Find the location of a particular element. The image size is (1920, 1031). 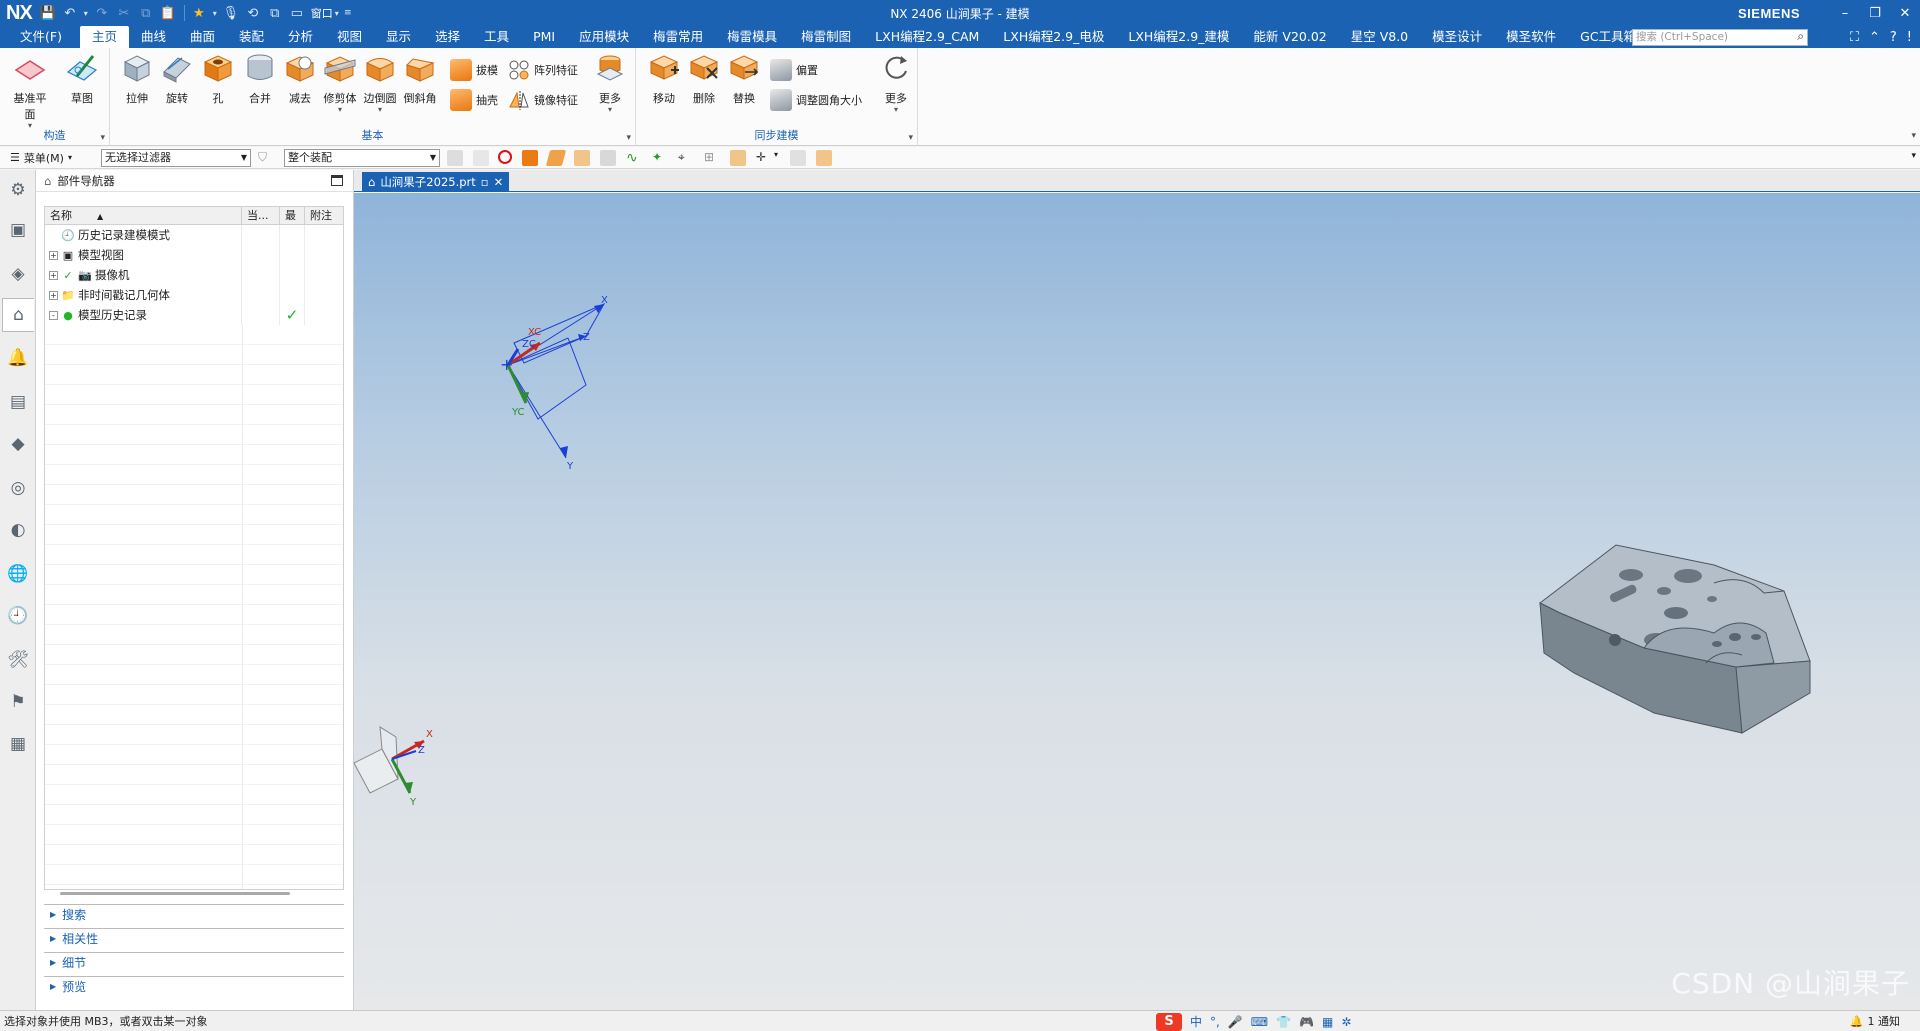

save-icon: 💾 is located at coordinates (48, 13).